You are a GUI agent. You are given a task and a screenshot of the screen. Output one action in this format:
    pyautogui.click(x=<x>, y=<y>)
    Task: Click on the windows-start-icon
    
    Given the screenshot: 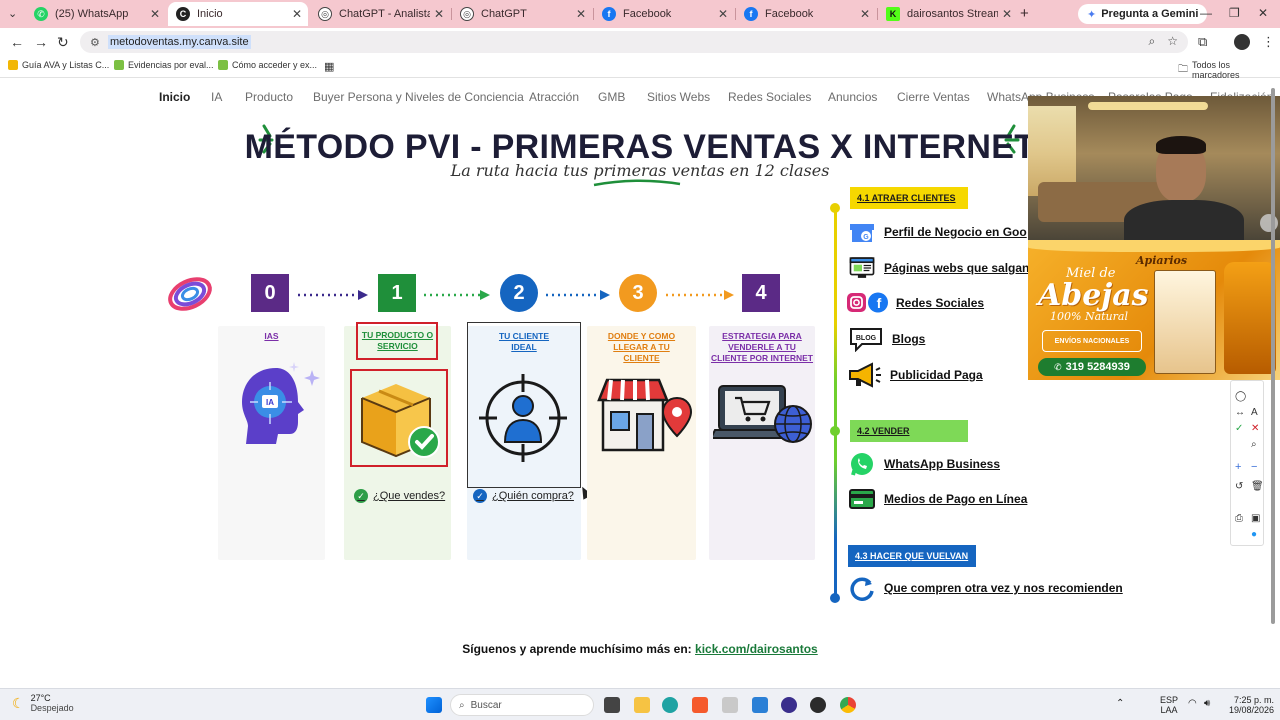 What is the action you would take?
    pyautogui.click(x=434, y=705)
    